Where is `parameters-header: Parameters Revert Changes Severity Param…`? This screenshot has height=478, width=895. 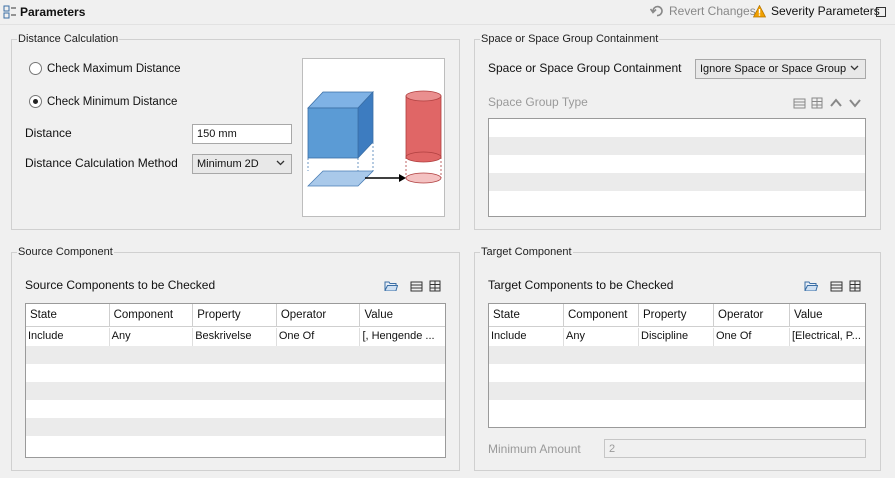
parameters-header: Parameters Revert Changes Severity Param… is located at coordinates (447, 12).